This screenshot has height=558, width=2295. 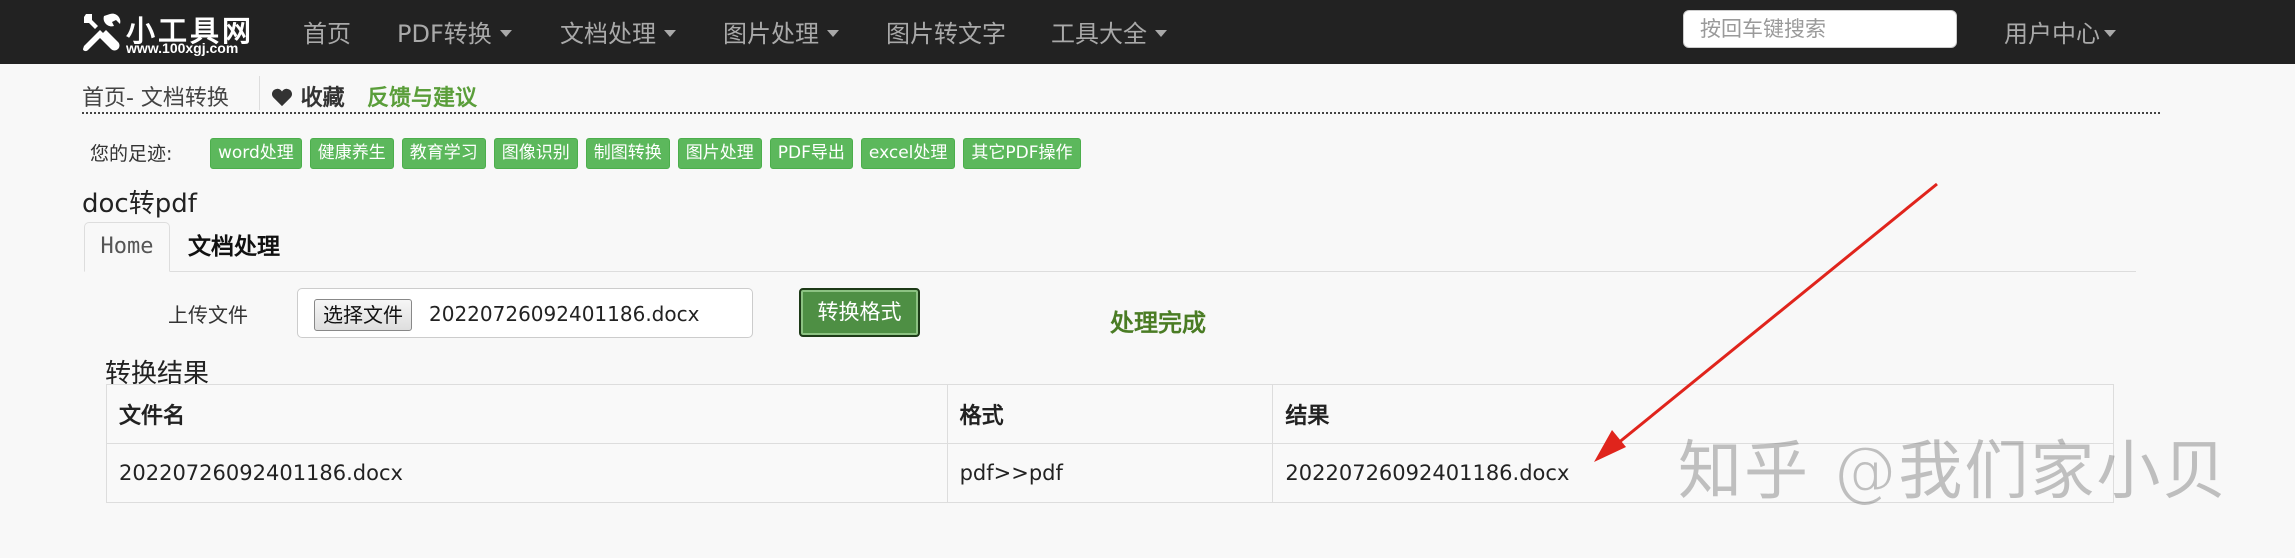 I want to click on choose-file-button: 选择文件, so click(x=363, y=315).